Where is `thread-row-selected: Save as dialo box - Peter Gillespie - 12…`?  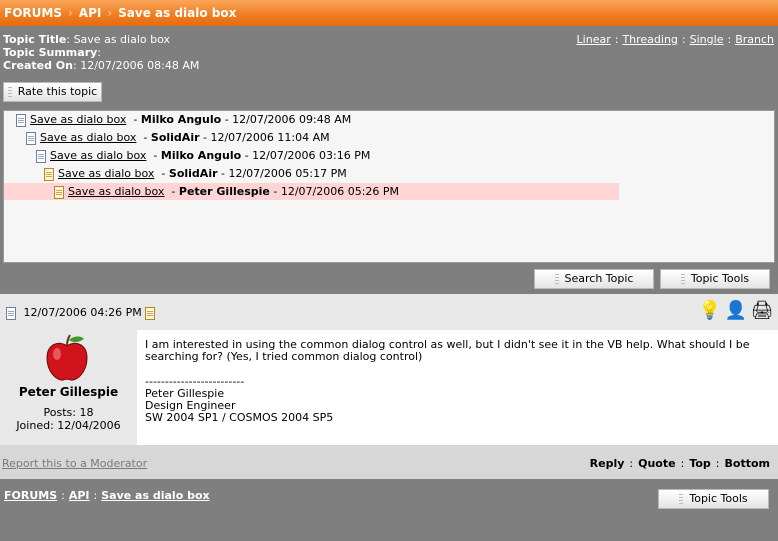 thread-row-selected: Save as dialo box - Peter Gillespie - 12… is located at coordinates (311, 191).